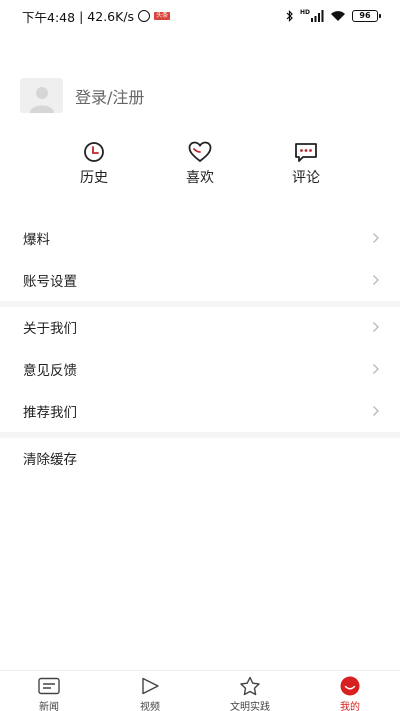 The image size is (400, 711). I want to click on tab-civilization-practice-label: 文明实践, so click(250, 706).